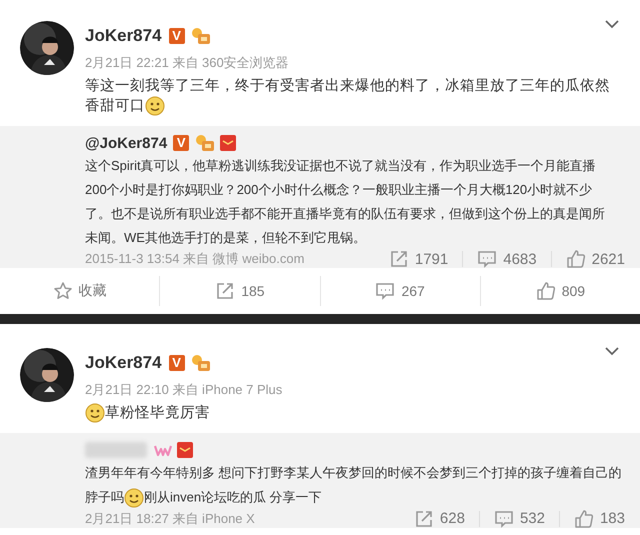 The image size is (640, 535). What do you see at coordinates (233, 497) in the screenshot?
I see `post-text: 刚从inven论坛吃的瓜 分享一下` at bounding box center [233, 497].